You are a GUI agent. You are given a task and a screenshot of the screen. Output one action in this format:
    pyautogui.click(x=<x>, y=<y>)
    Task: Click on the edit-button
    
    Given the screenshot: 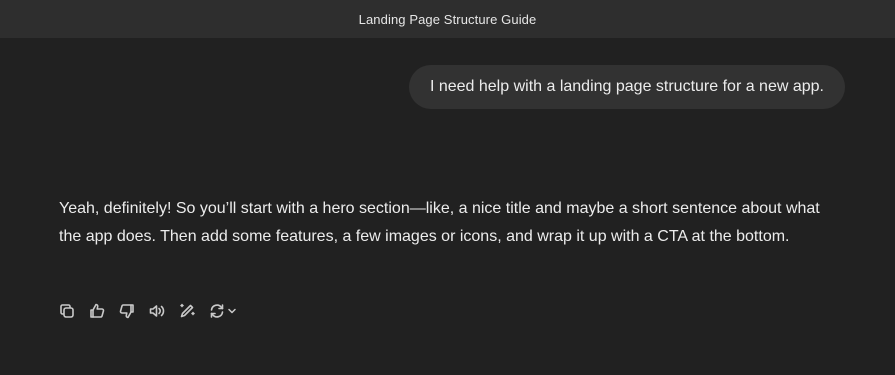 What is the action you would take?
    pyautogui.click(x=193, y=311)
    